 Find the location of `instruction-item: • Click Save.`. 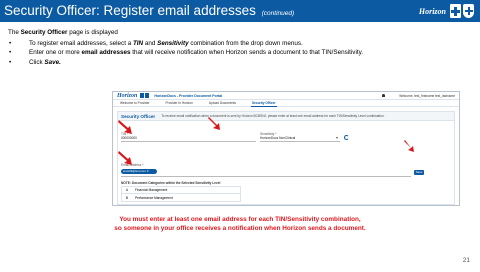

instruction-item: • Click Save. is located at coordinates (240, 63).